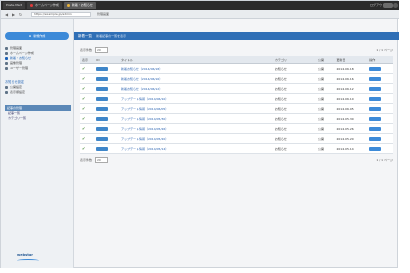 This screenshot has width=410, height=273. I want to click on table-header-row: 表示 ID タイトル カテゴリ 公開 更新日 操作, so click(236, 60).